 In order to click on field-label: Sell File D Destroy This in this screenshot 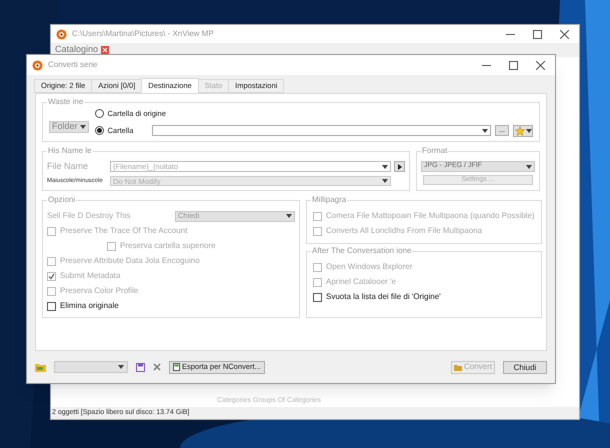, I will do `click(89, 216)`.